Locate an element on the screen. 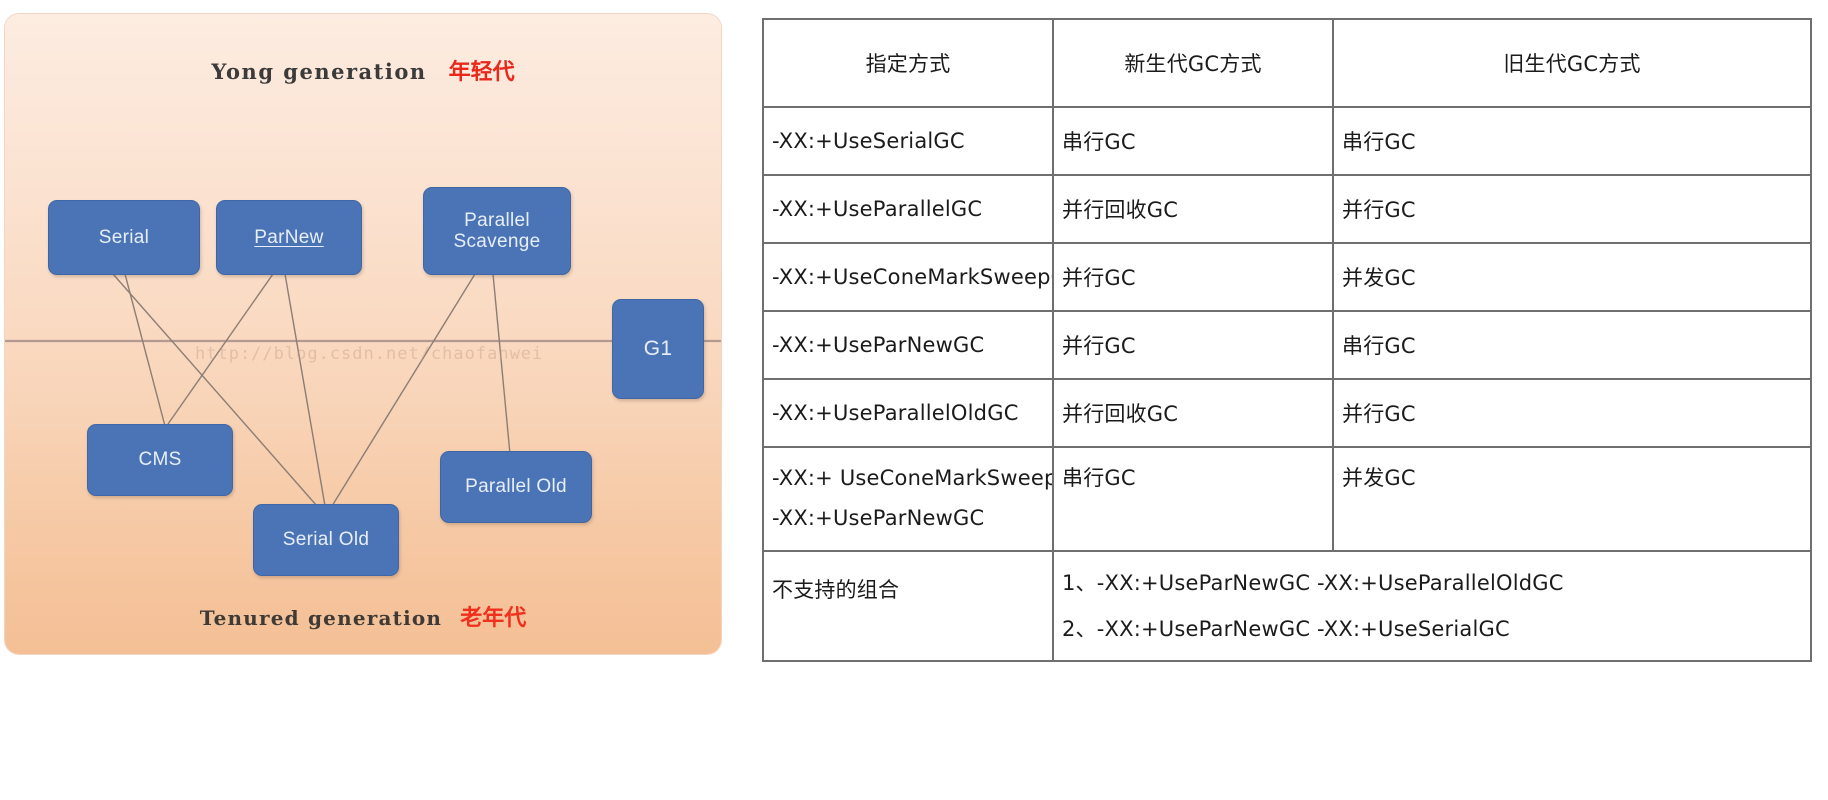  unsupported-item-2: 2、-XX:+UseParNewGC -XX:+UseSerialGC is located at coordinates (1286, 629).